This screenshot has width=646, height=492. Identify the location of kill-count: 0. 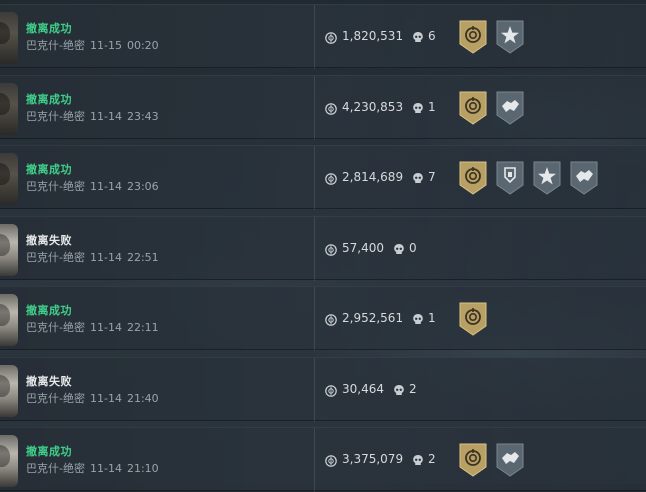
(413, 247).